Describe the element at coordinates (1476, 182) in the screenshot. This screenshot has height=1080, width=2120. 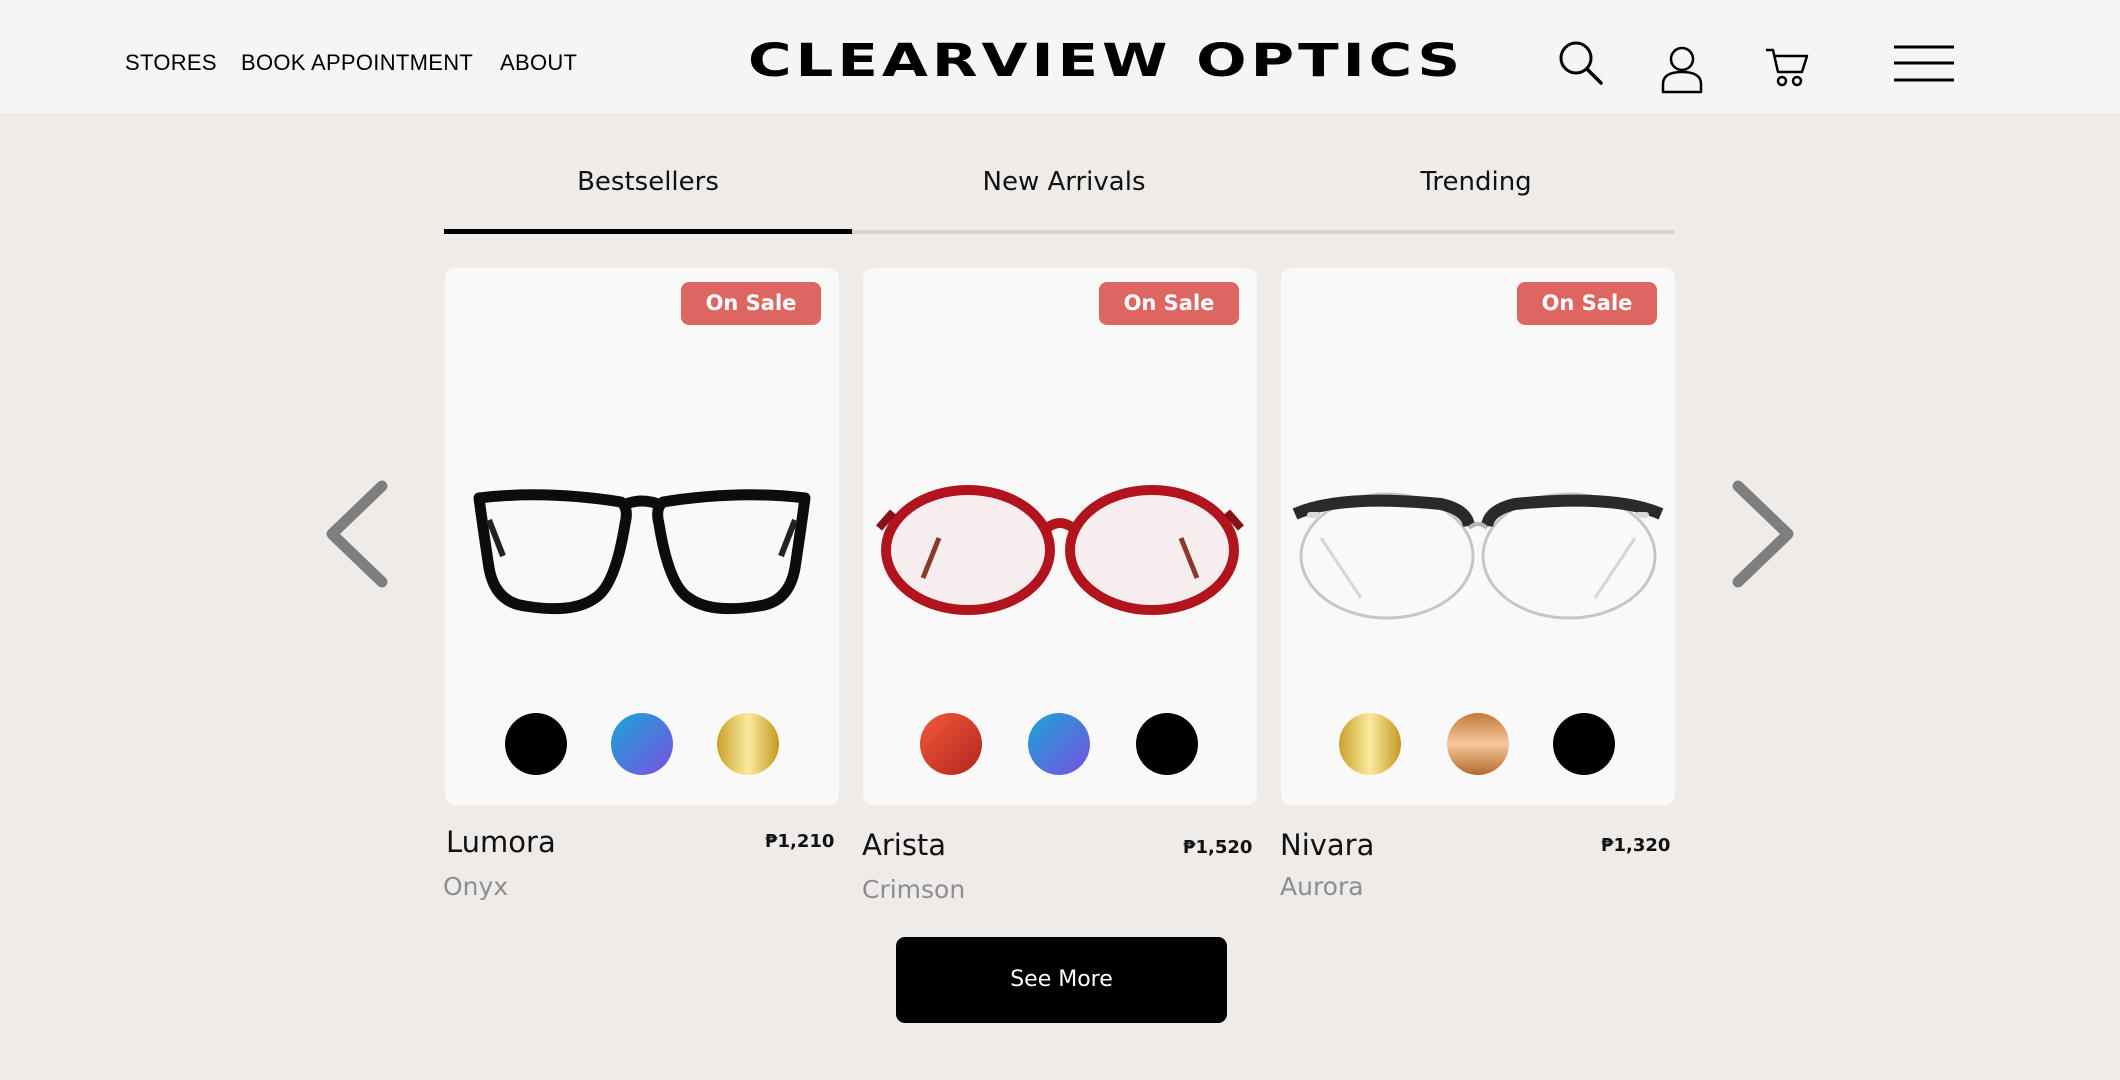
I see `tab-label: Trending` at that location.